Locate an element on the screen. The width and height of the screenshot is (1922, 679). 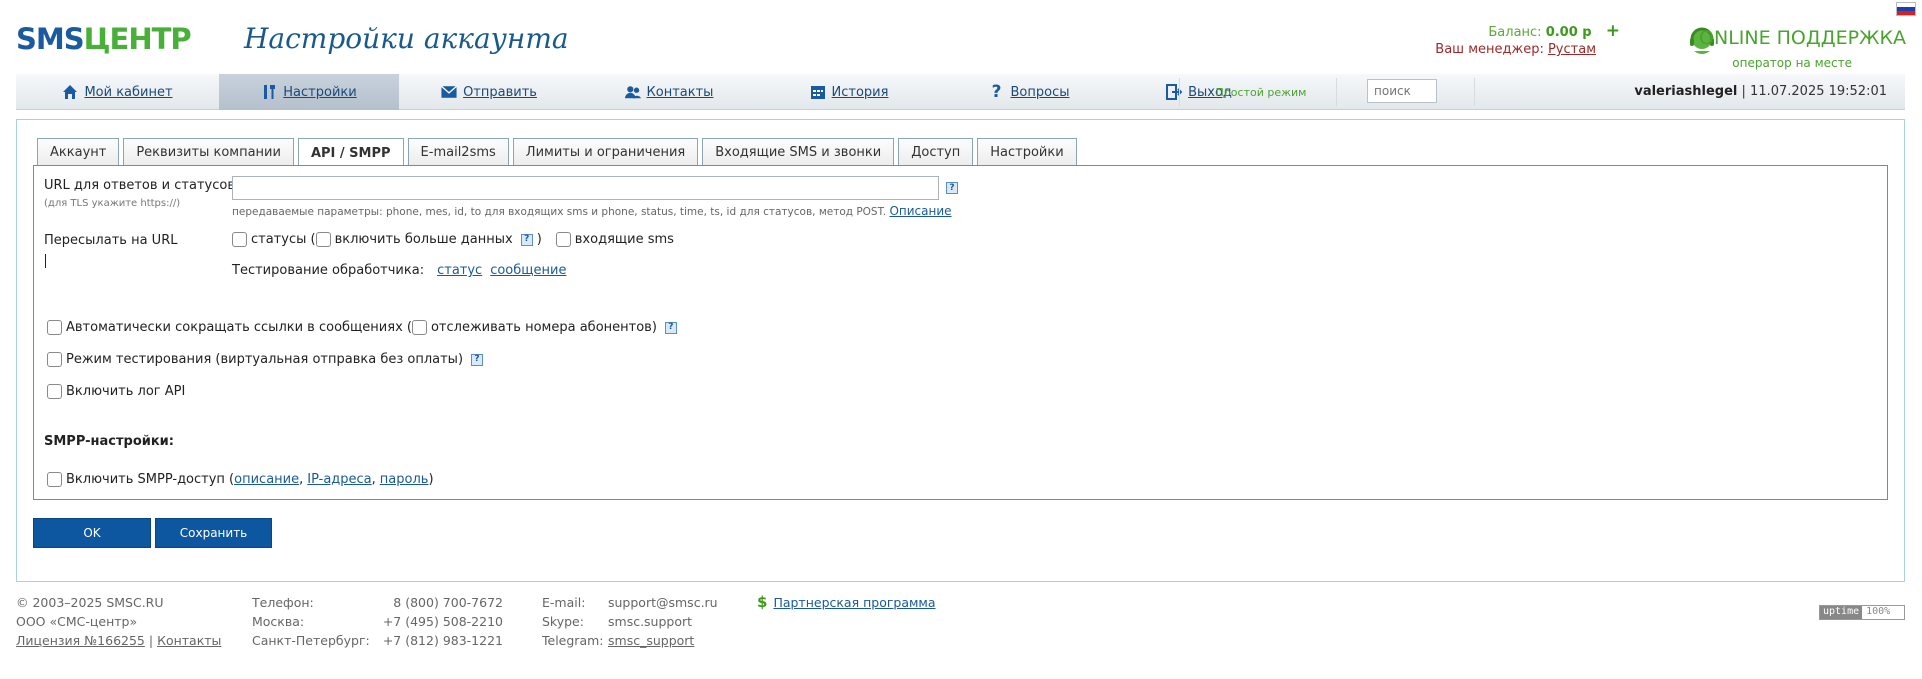
simple-mode-link: Простой режим is located at coordinates (1261, 92).